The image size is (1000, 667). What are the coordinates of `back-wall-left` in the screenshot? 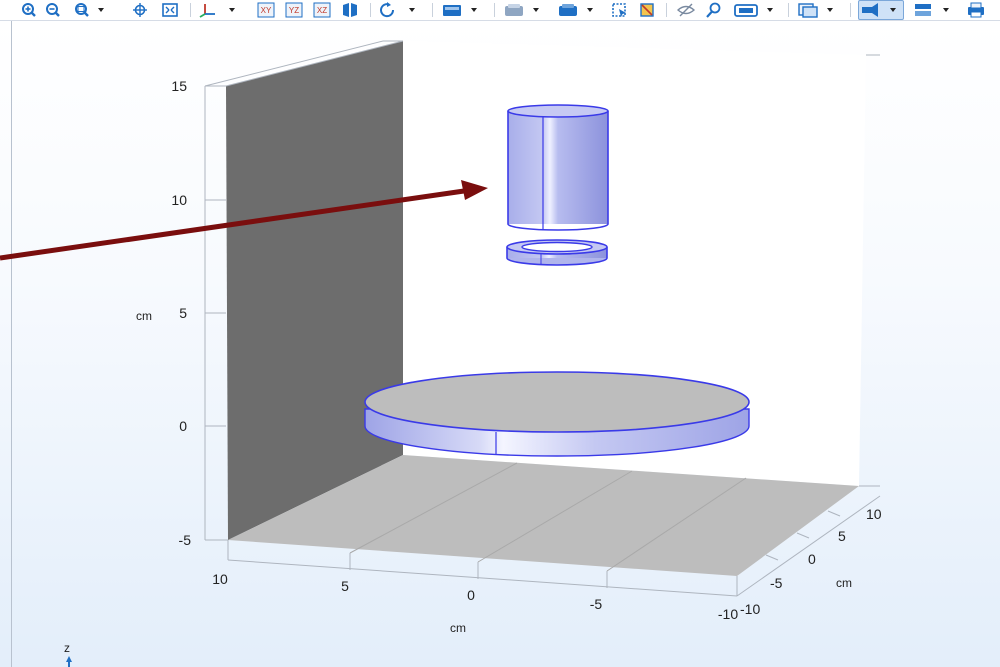 It's located at (314, 290).